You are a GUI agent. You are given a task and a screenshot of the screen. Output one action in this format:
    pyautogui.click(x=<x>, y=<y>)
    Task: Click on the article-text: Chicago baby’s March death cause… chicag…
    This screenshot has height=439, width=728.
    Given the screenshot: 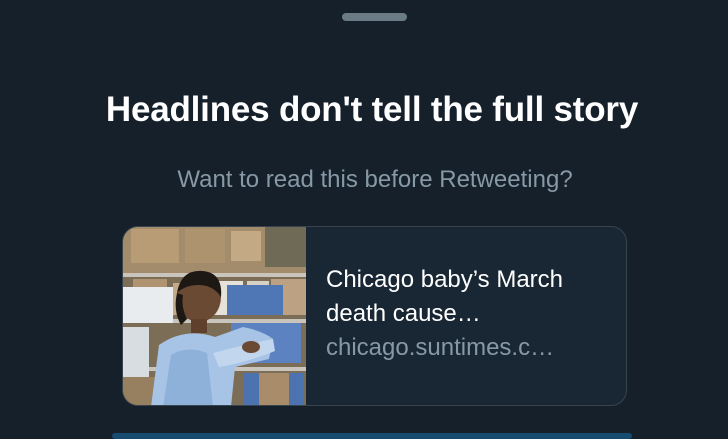 What is the action you would take?
    pyautogui.click(x=471, y=314)
    